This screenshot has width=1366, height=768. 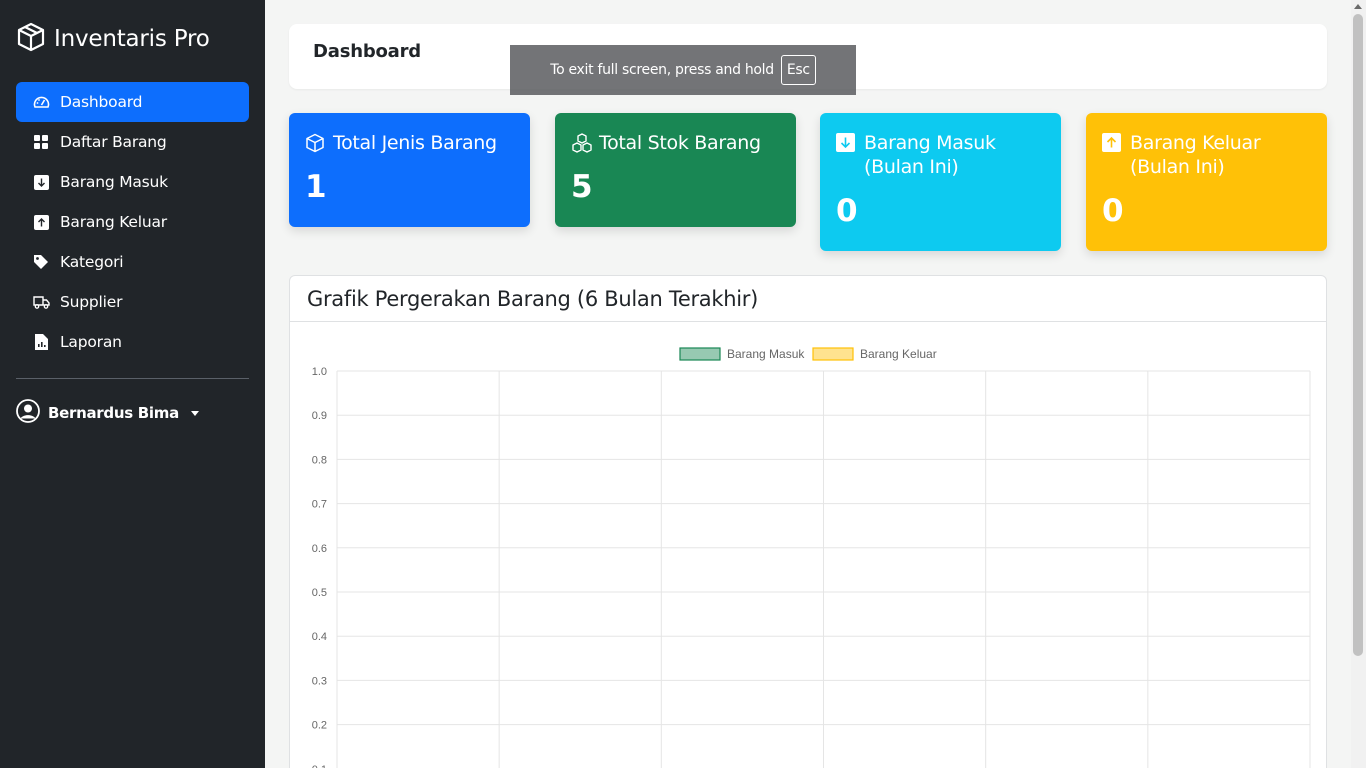 What do you see at coordinates (113, 413) in the screenshot?
I see `user-name: Bernardus Bima` at bounding box center [113, 413].